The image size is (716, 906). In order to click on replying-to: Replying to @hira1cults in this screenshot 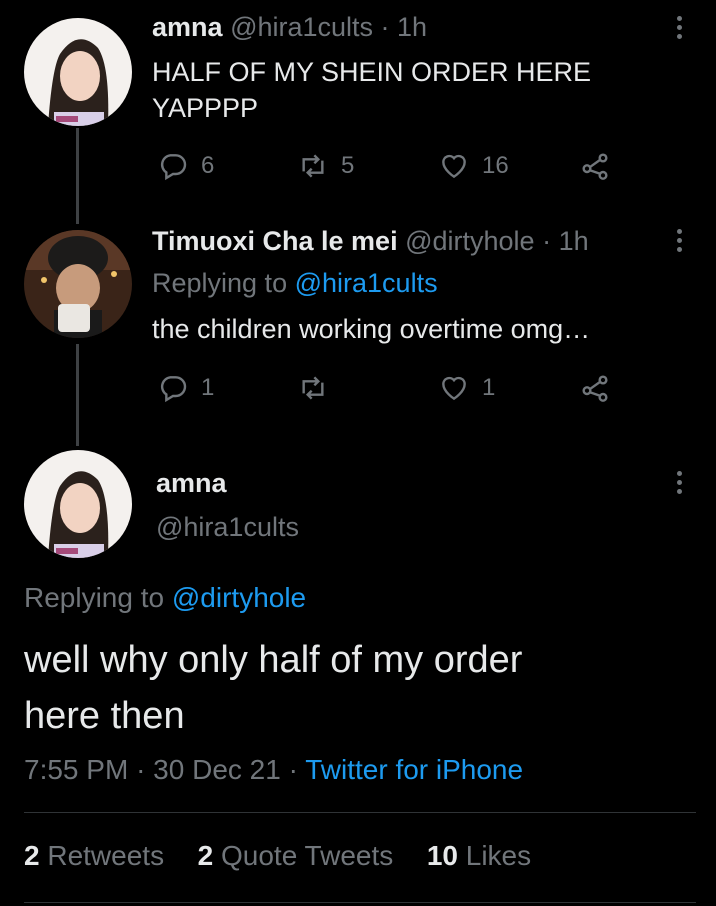, I will do `click(295, 283)`.